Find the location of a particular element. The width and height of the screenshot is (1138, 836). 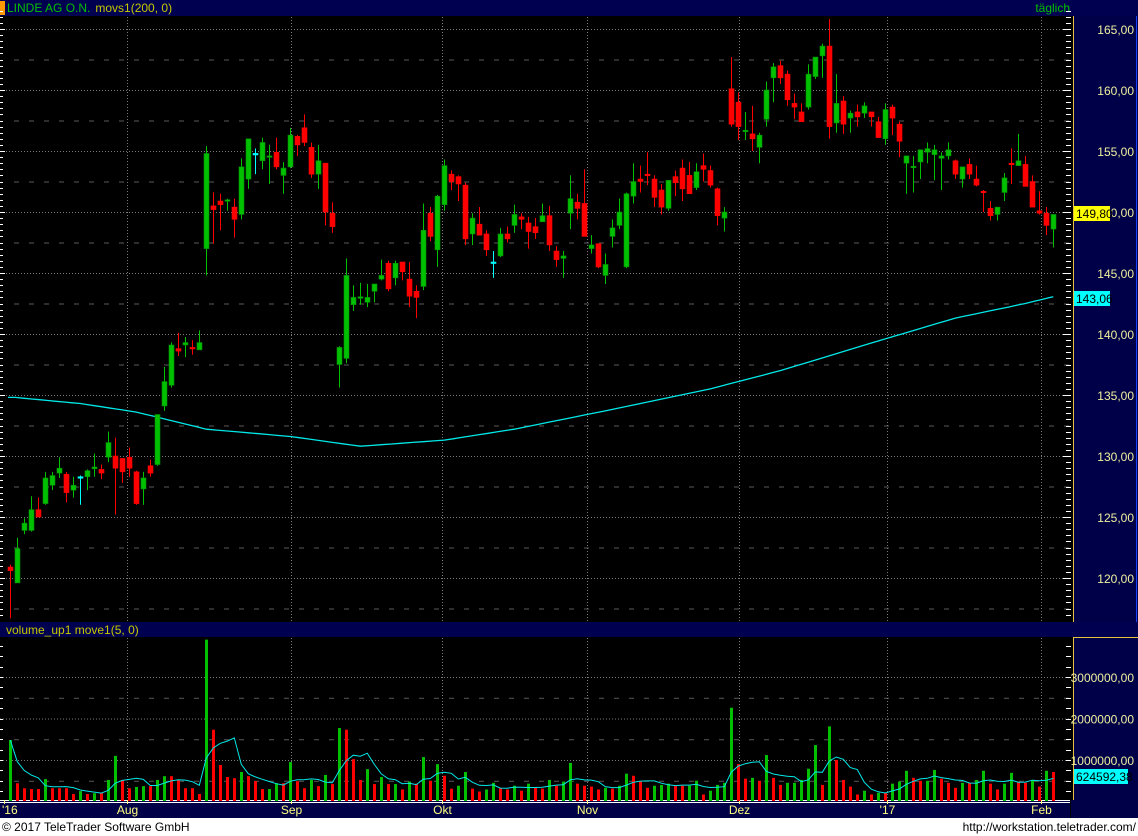

instrument-marker is located at coordinates (2, 8).